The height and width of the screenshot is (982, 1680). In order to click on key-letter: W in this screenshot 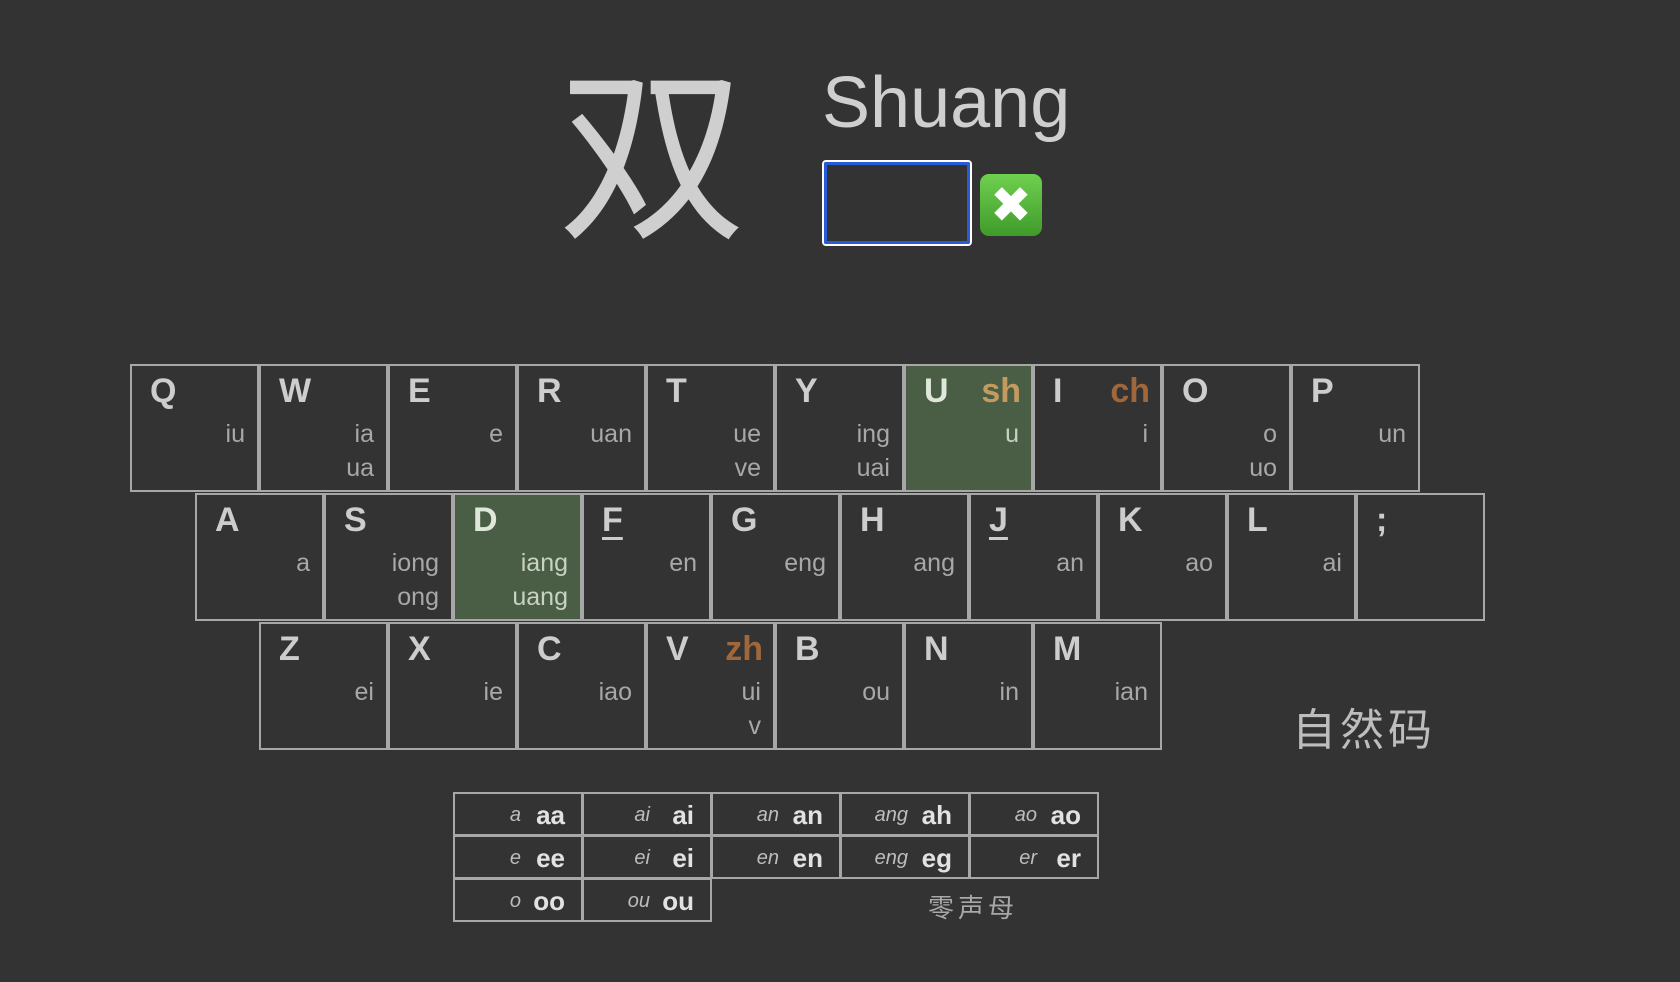, I will do `click(295, 391)`.